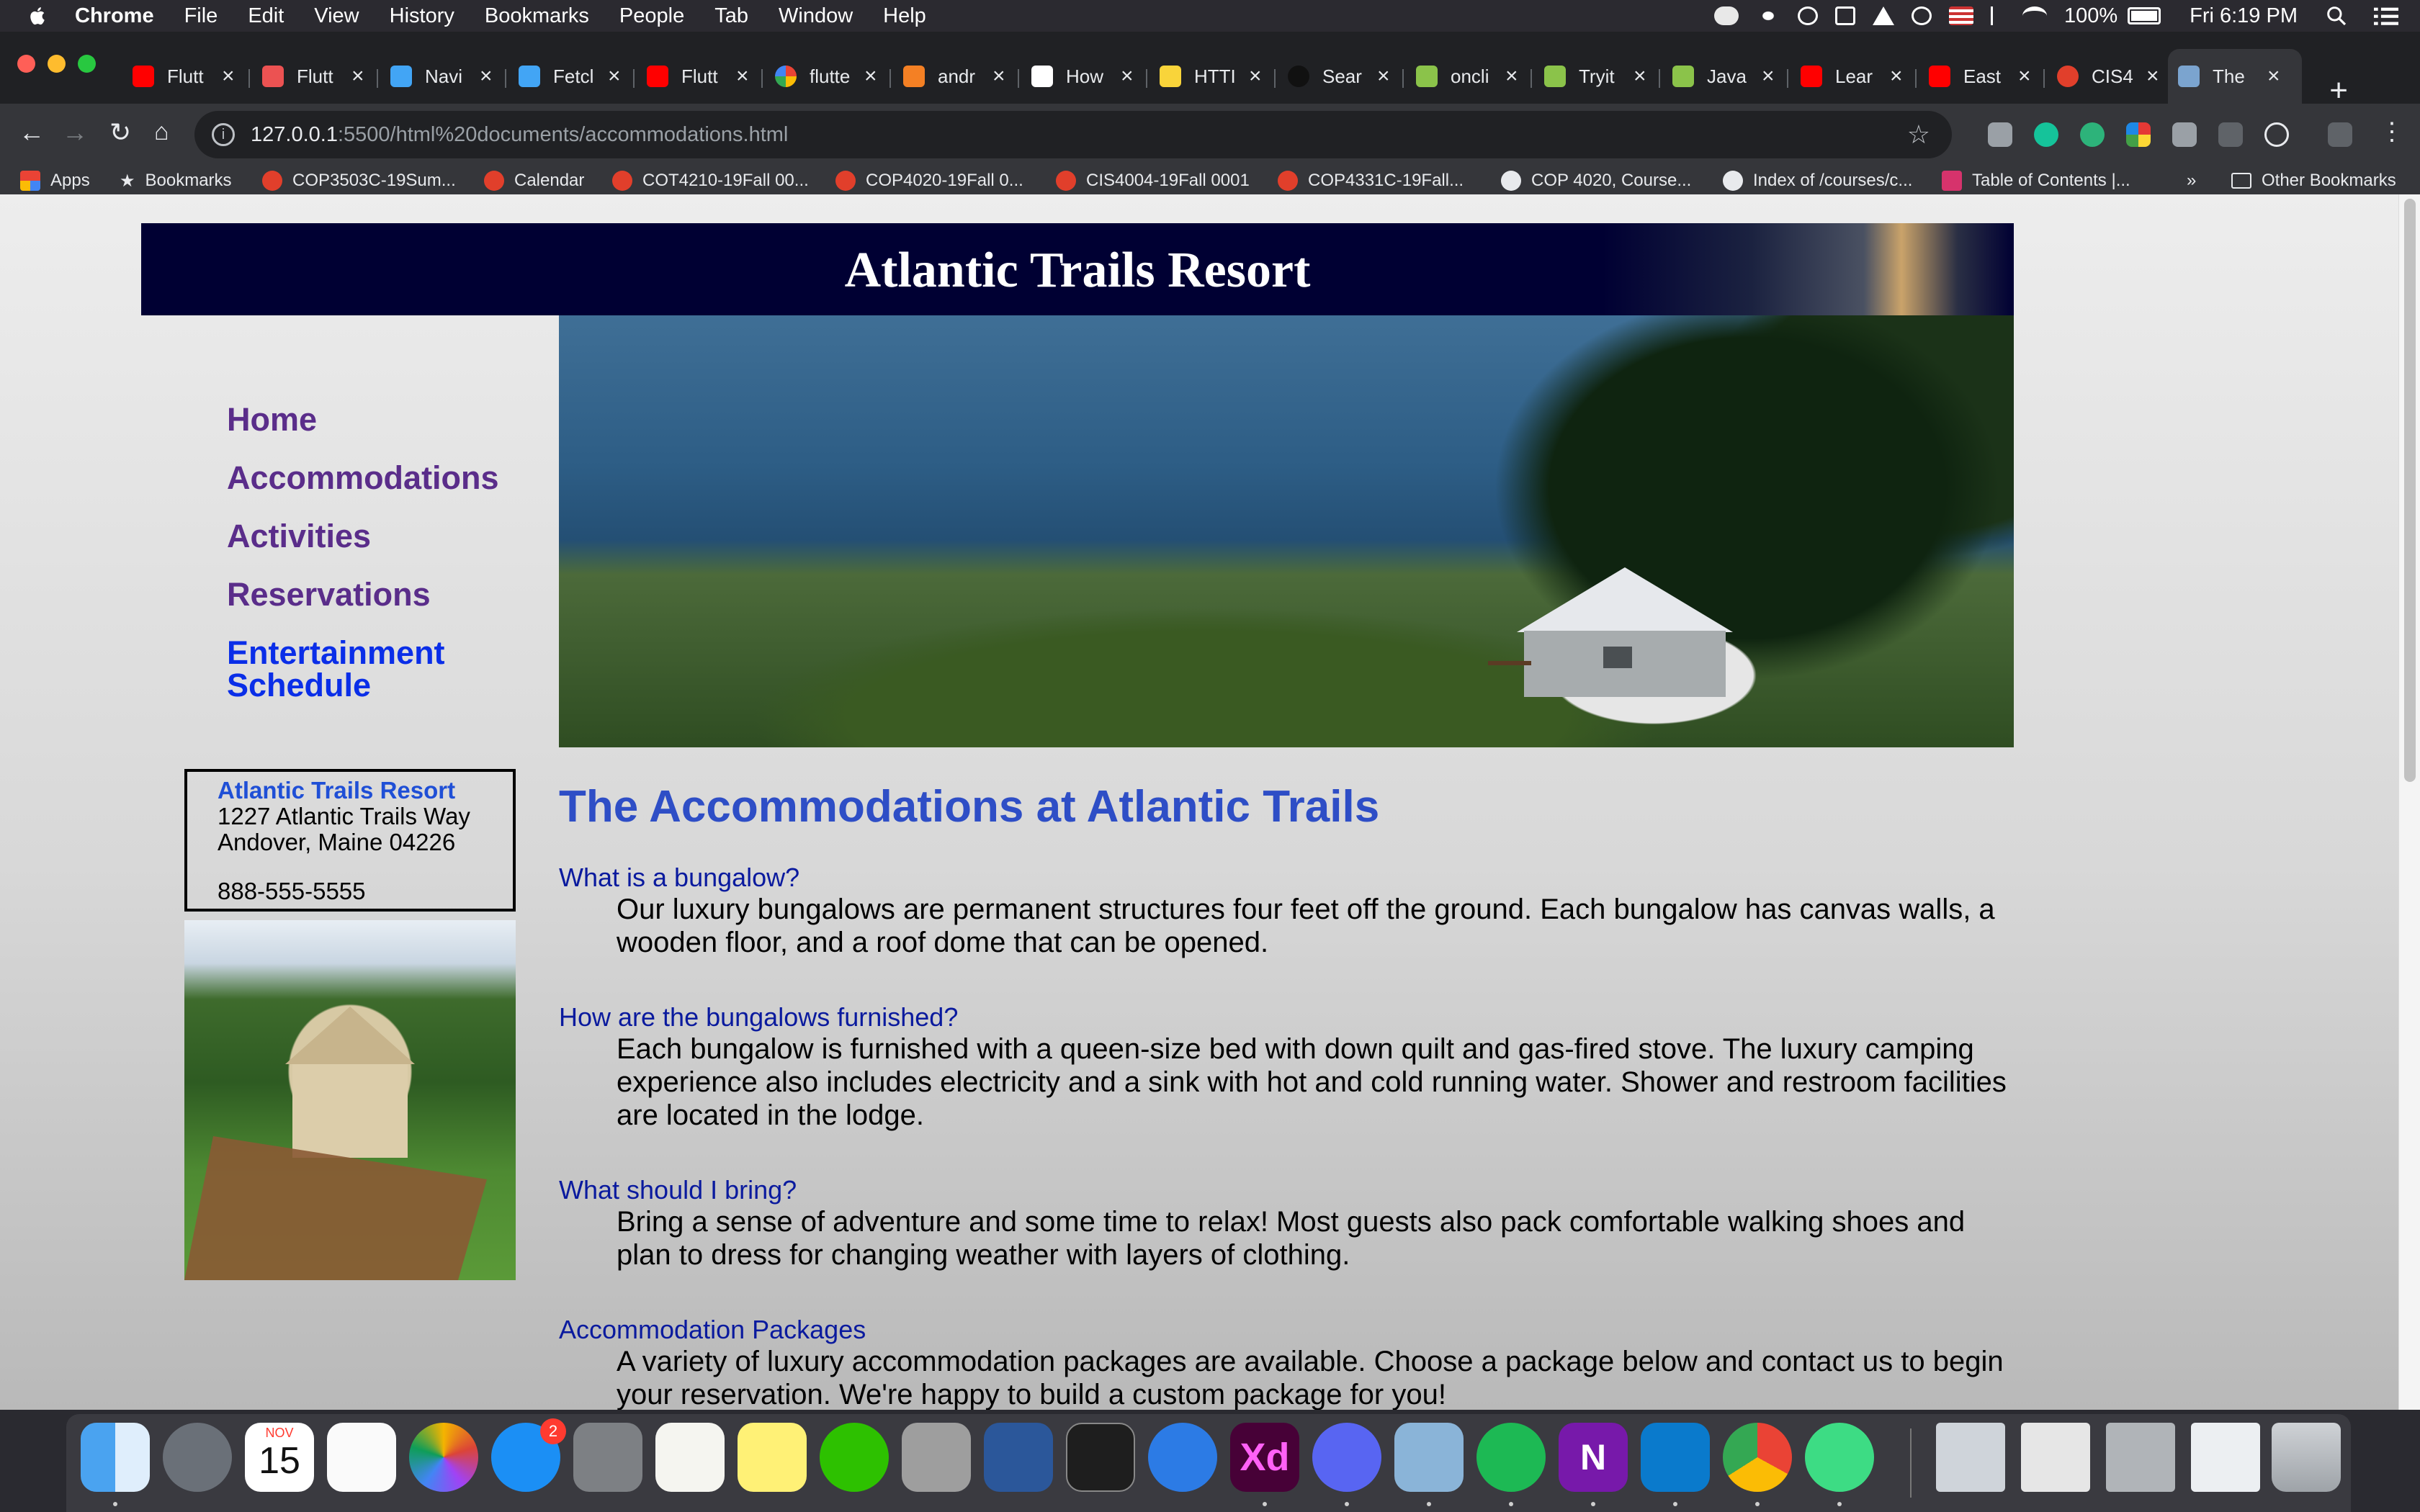  What do you see at coordinates (26, 64) in the screenshot?
I see `close-window-button` at bounding box center [26, 64].